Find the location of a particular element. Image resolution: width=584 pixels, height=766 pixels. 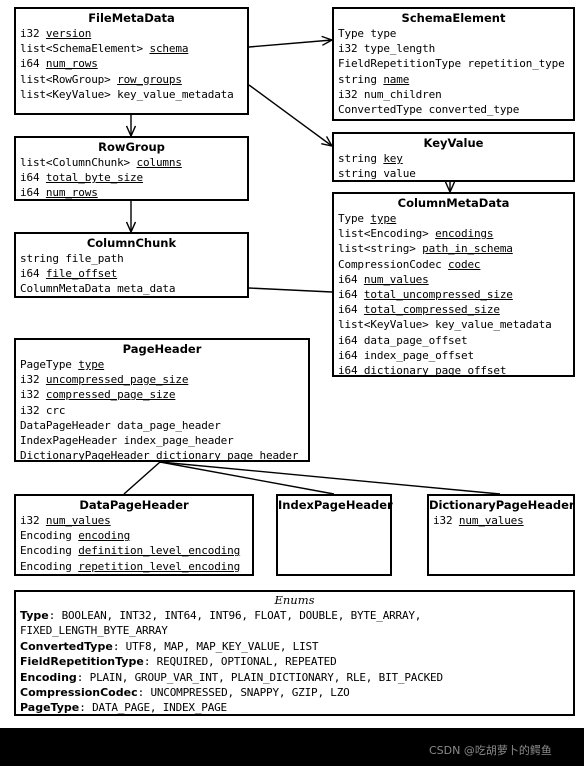

field-name: num_rows is located at coordinates (71, 193).